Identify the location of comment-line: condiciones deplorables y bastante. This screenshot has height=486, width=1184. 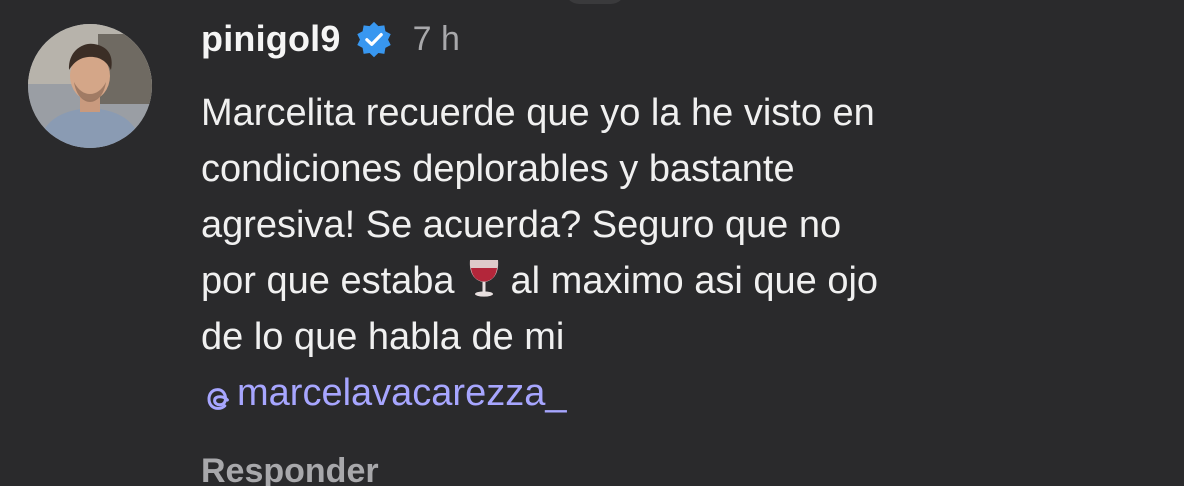
(498, 169).